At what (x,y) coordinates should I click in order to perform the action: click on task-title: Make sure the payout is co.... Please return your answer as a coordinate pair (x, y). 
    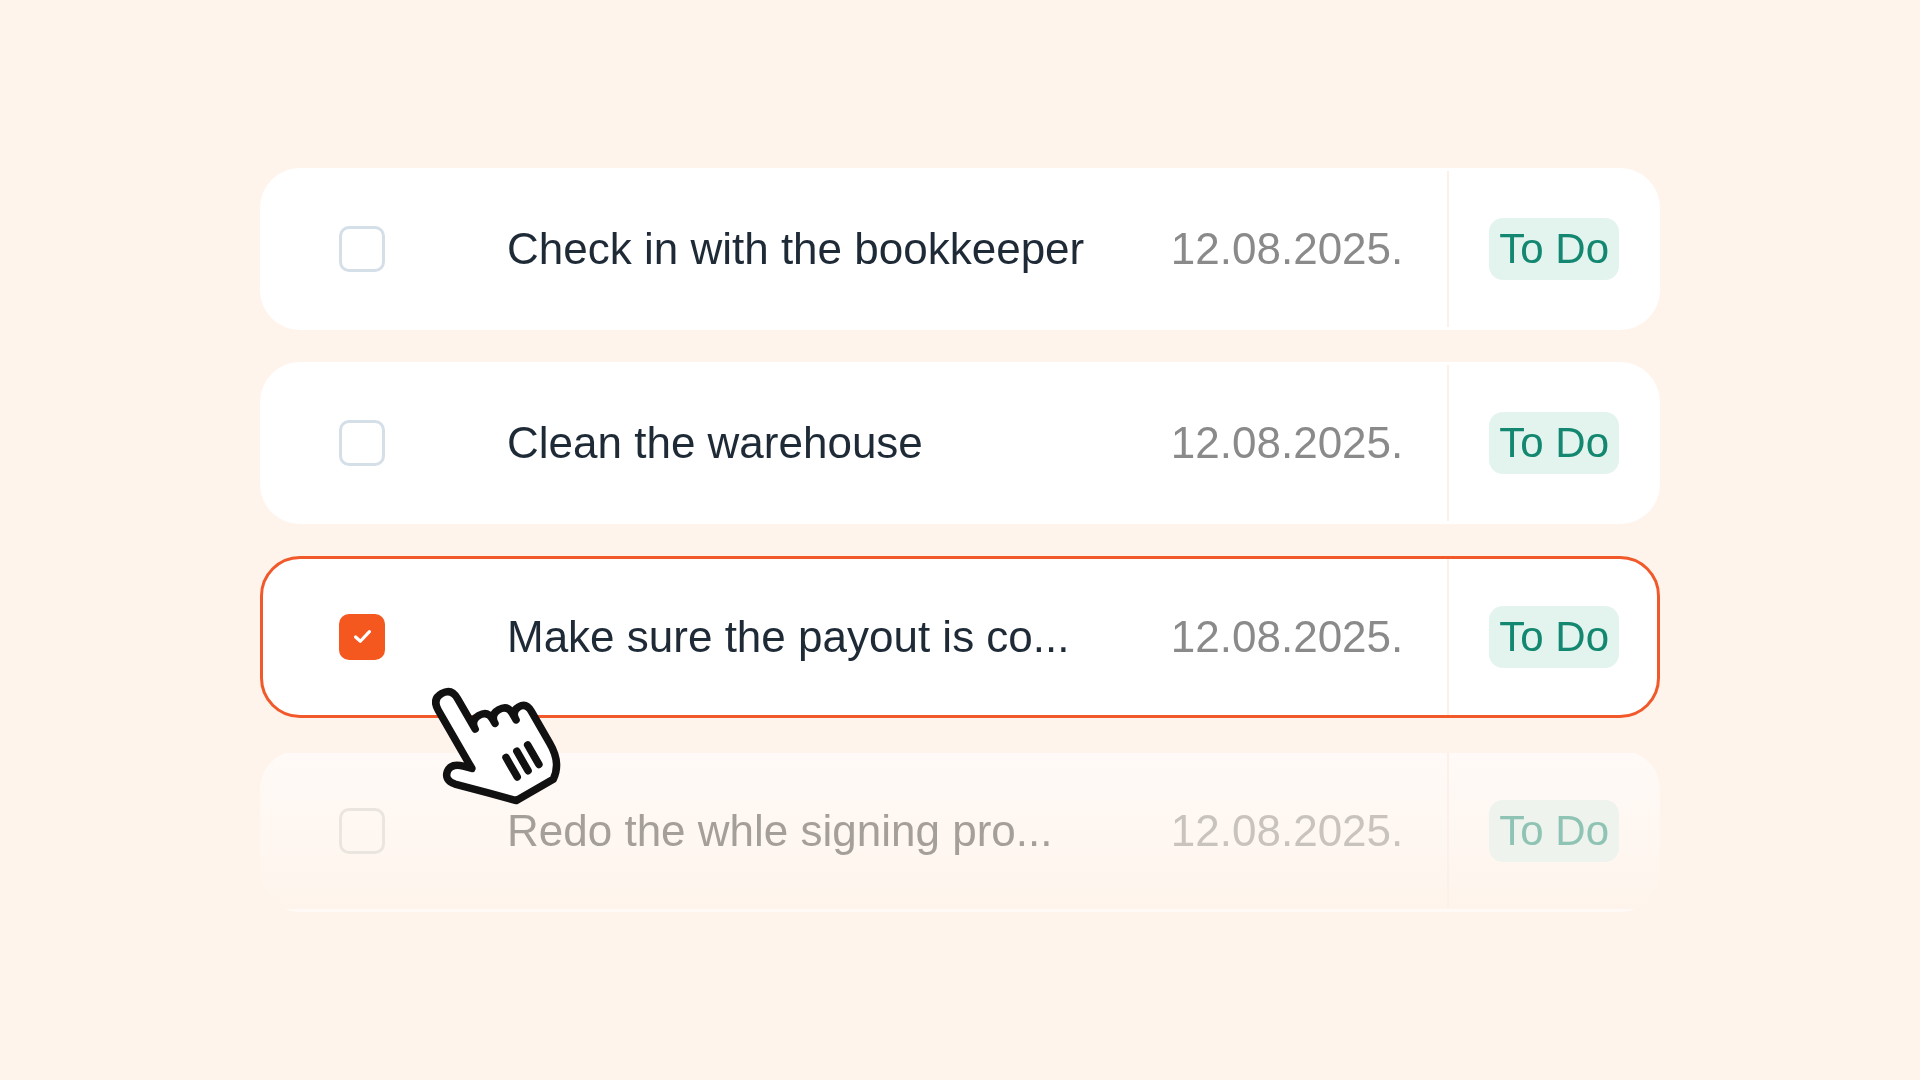
    Looking at the image, I should click on (788, 637).